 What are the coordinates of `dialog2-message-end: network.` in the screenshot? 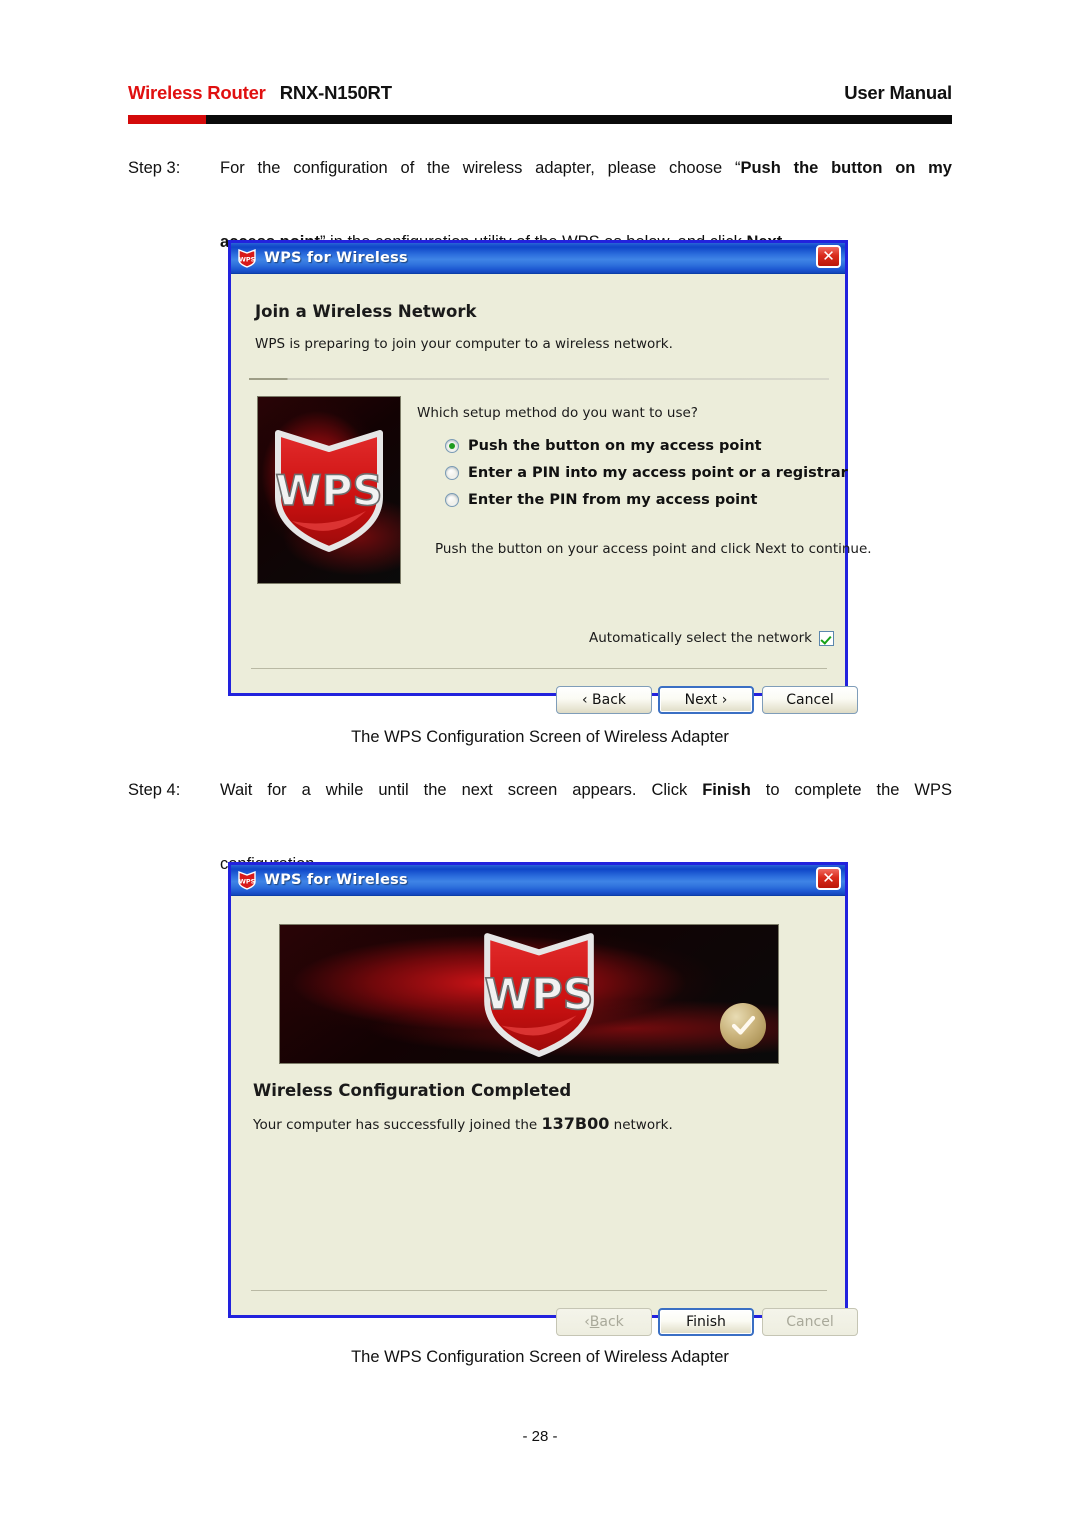 It's located at (641, 1125).